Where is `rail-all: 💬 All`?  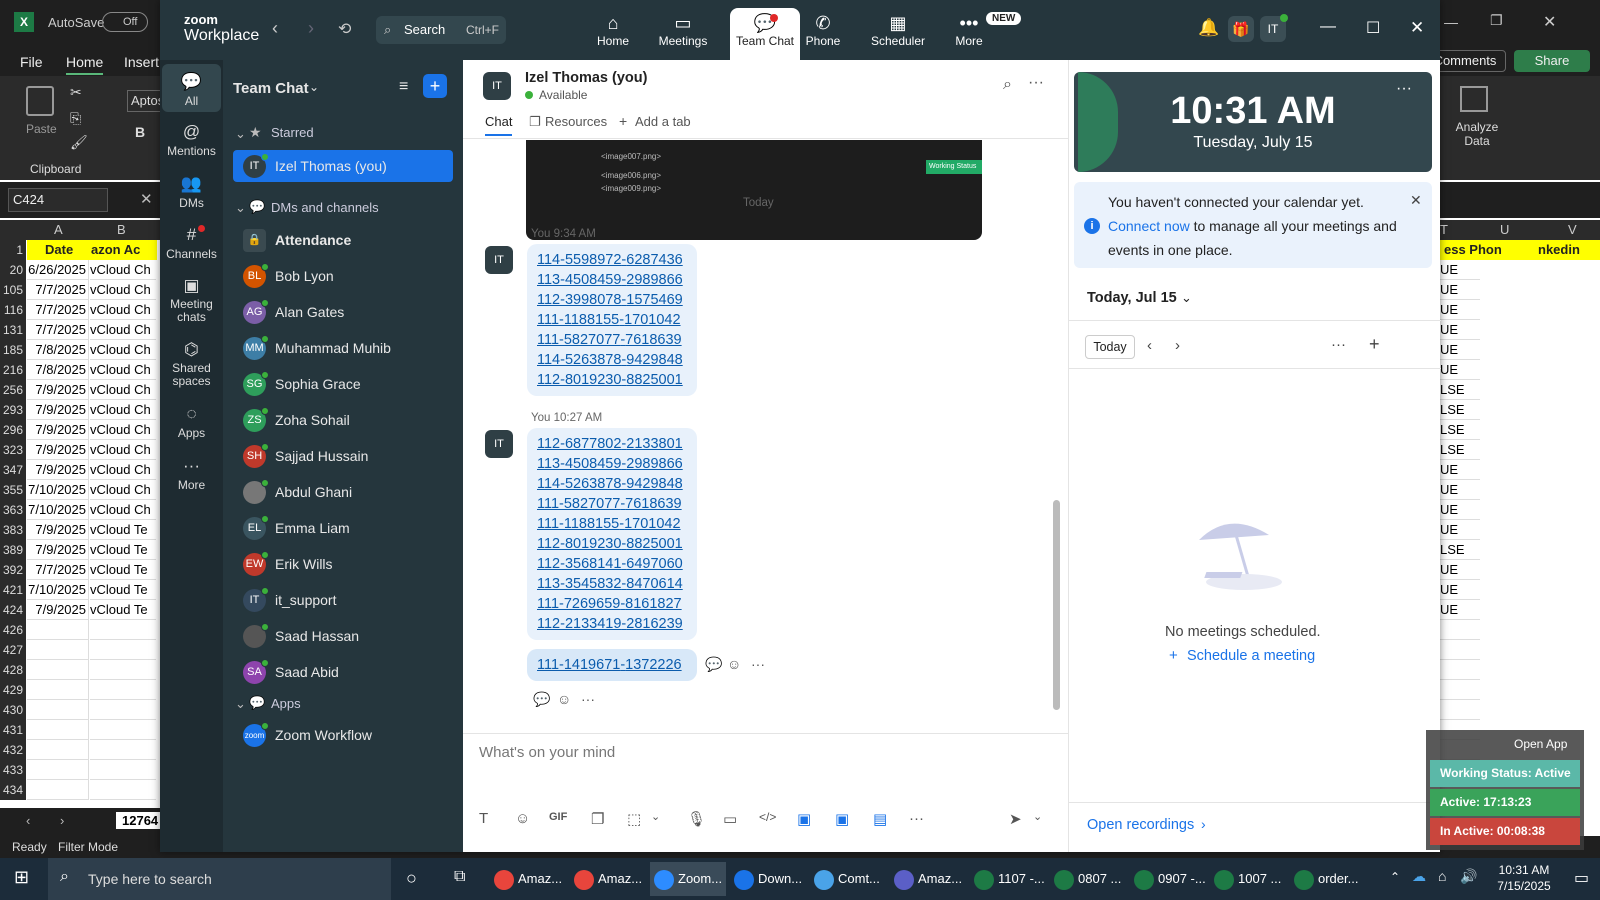 rail-all: 💬 All is located at coordinates (191, 88).